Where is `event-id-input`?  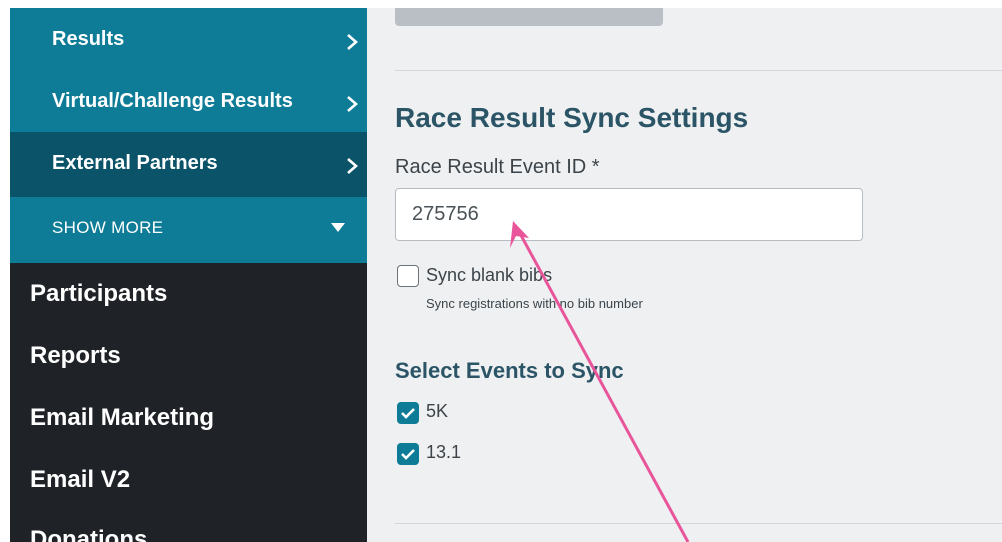 event-id-input is located at coordinates (629, 214).